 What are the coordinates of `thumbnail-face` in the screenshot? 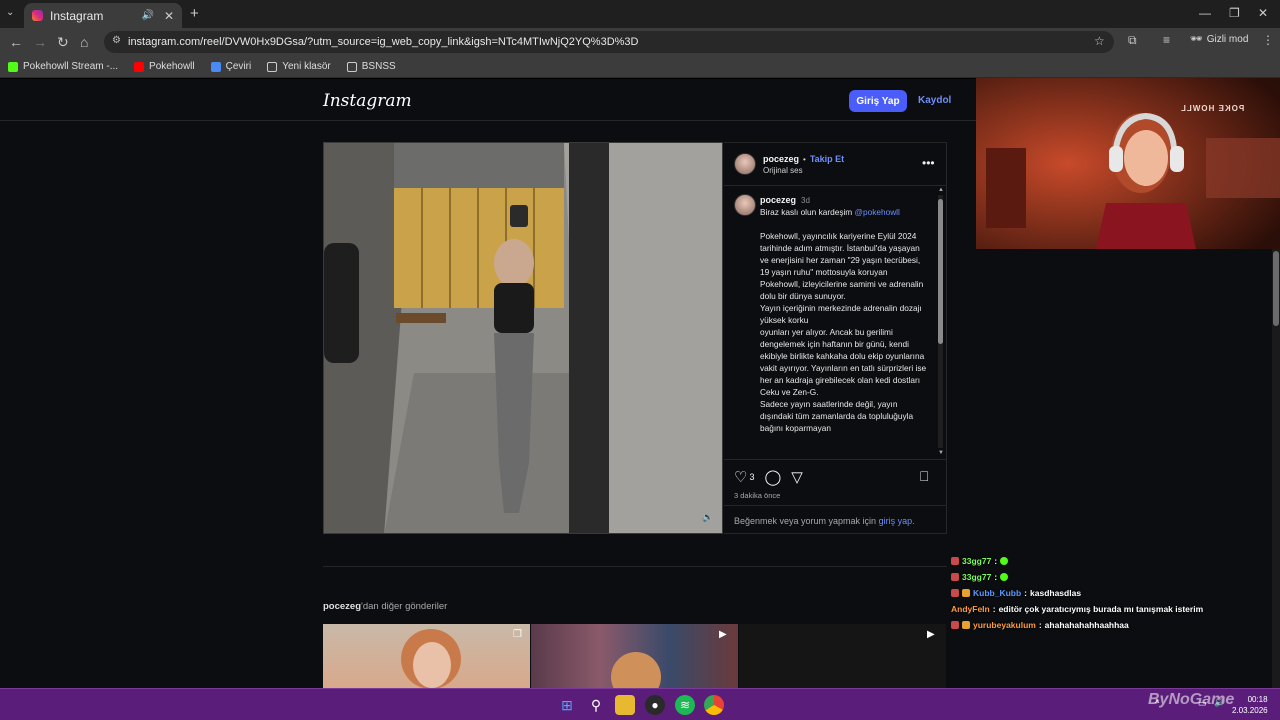 It's located at (432, 665).